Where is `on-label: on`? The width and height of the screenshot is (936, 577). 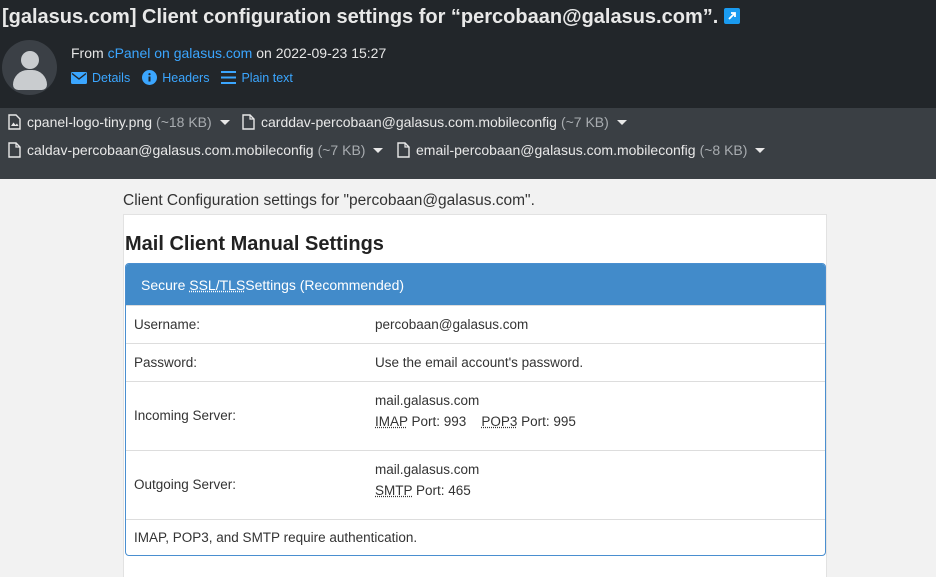 on-label: on is located at coordinates (264, 53).